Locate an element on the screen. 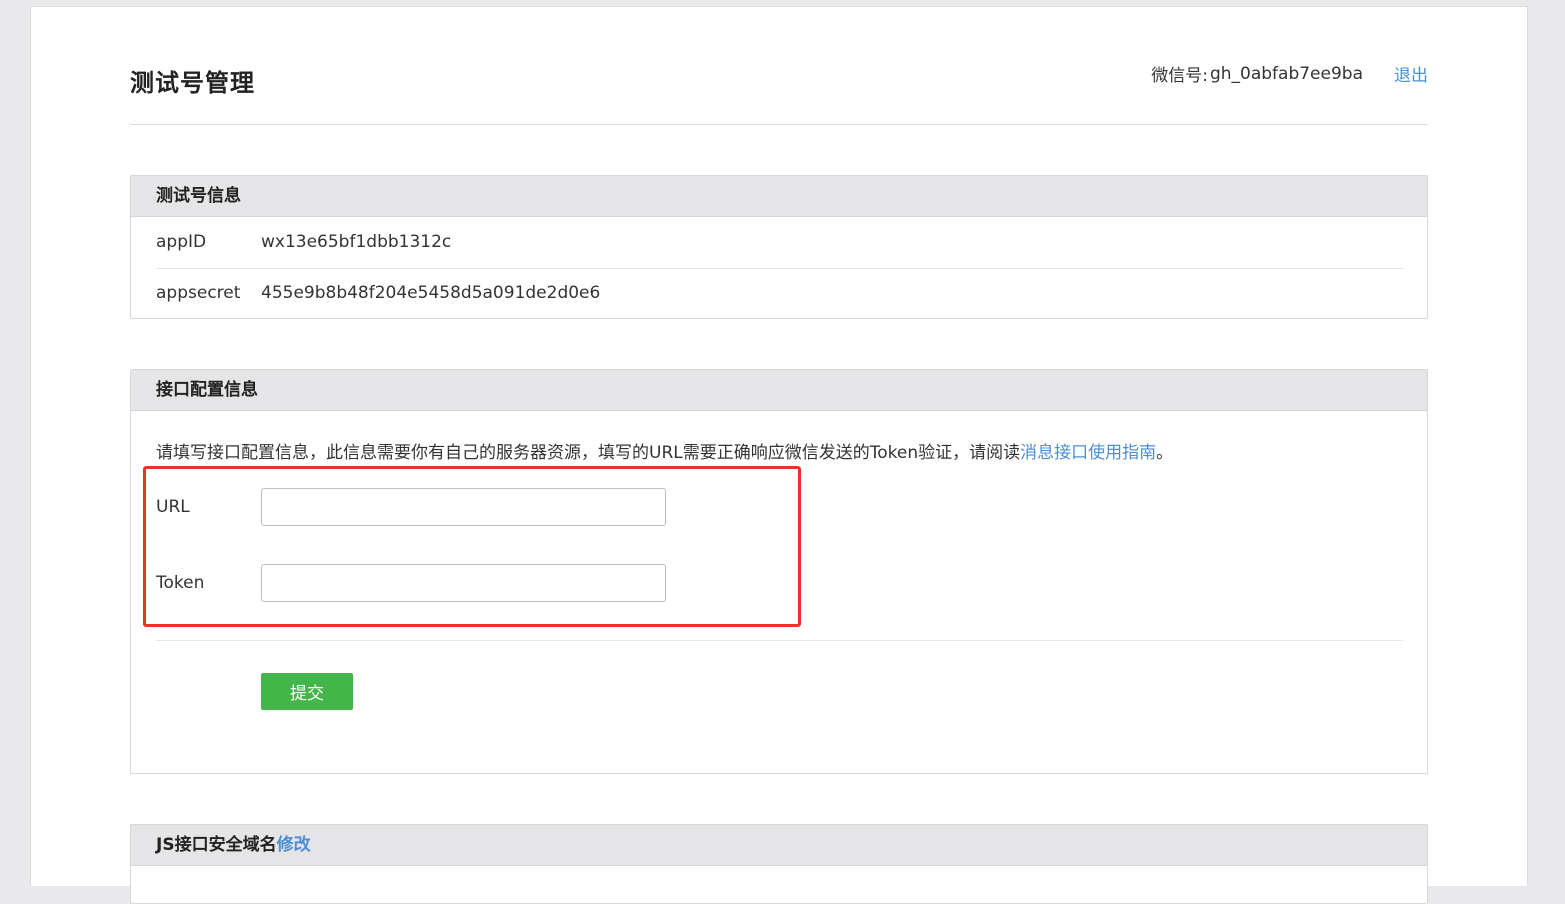 This screenshot has height=904, width=1565. token-label: Token is located at coordinates (180, 583).